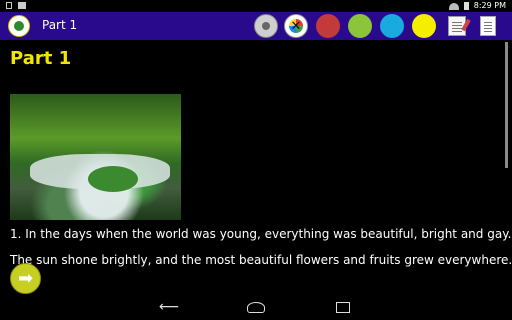 This screenshot has width=512, height=320. What do you see at coordinates (360, 26) in the screenshot?
I see `green-color-button` at bounding box center [360, 26].